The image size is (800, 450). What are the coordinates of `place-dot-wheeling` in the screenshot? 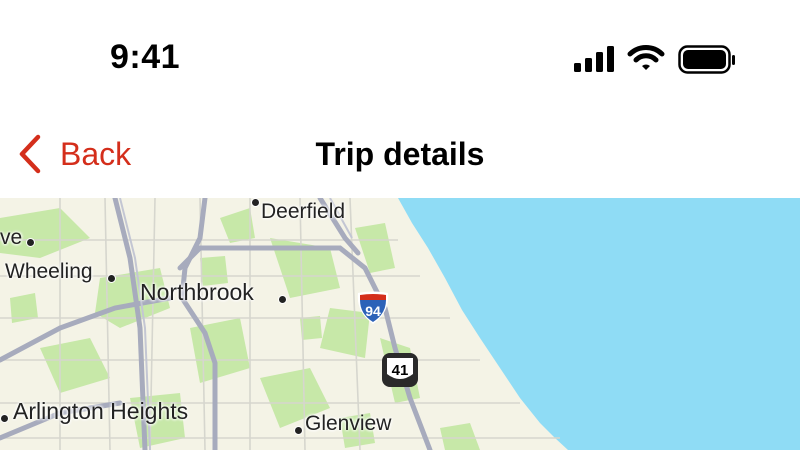 It's located at (111, 278).